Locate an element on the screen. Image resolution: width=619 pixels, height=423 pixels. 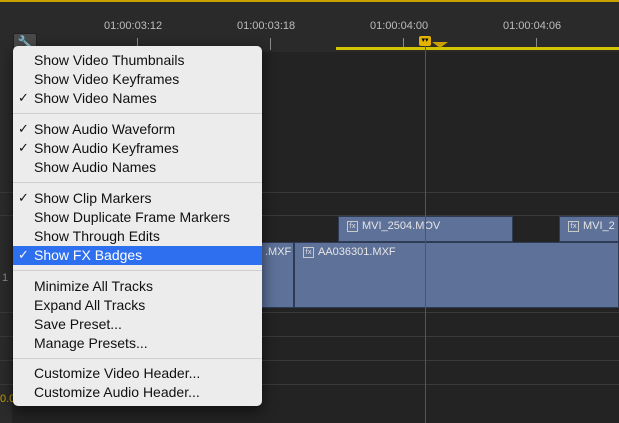
menu-item-show-through-edits: Show Through Edits is located at coordinates (137, 236).